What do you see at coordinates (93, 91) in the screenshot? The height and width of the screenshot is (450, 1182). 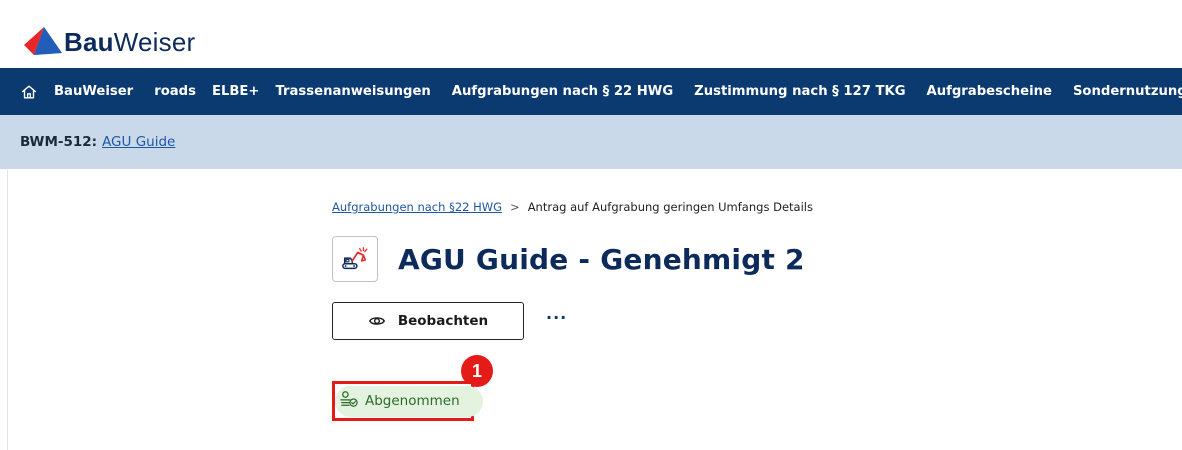 I see `nav-item-bauweiser: BauWeiser` at bounding box center [93, 91].